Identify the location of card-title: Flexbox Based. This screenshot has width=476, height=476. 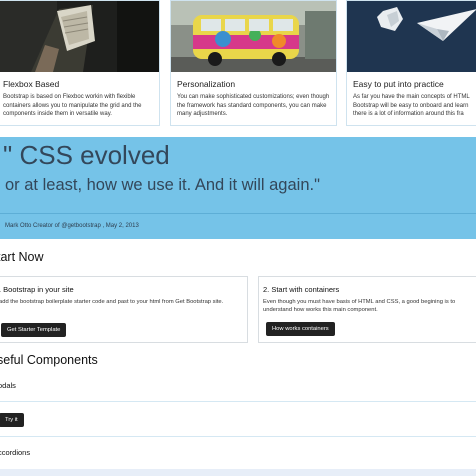
(31, 84).